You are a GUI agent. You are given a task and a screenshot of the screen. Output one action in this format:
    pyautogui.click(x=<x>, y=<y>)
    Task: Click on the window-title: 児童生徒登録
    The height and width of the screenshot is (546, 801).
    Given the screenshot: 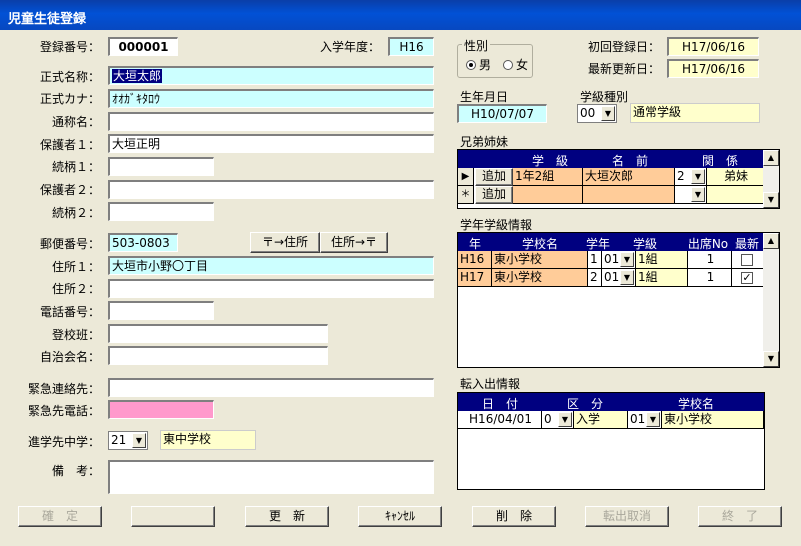 What is the action you would take?
    pyautogui.click(x=400, y=15)
    